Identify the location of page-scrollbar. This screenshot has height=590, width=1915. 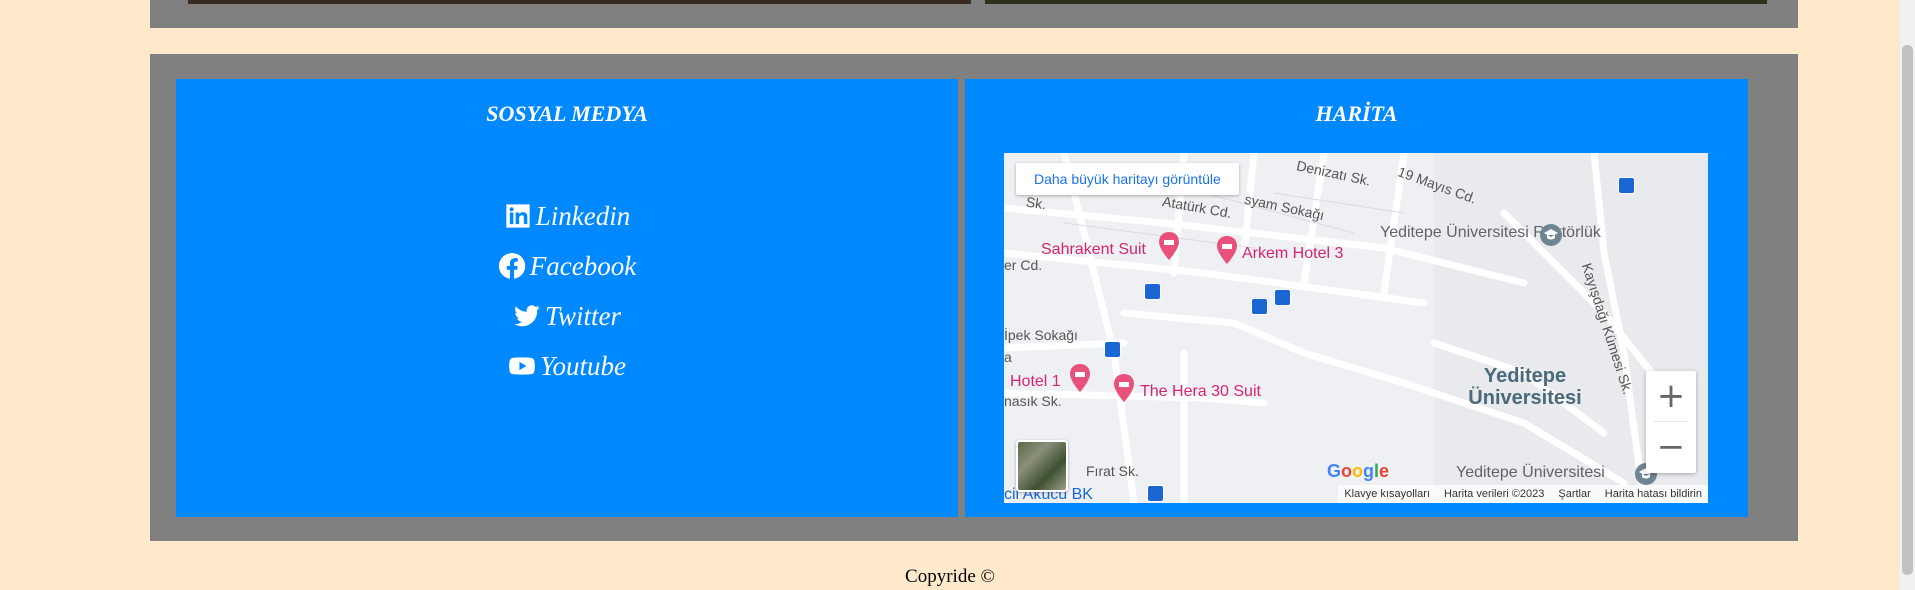
(1907, 295).